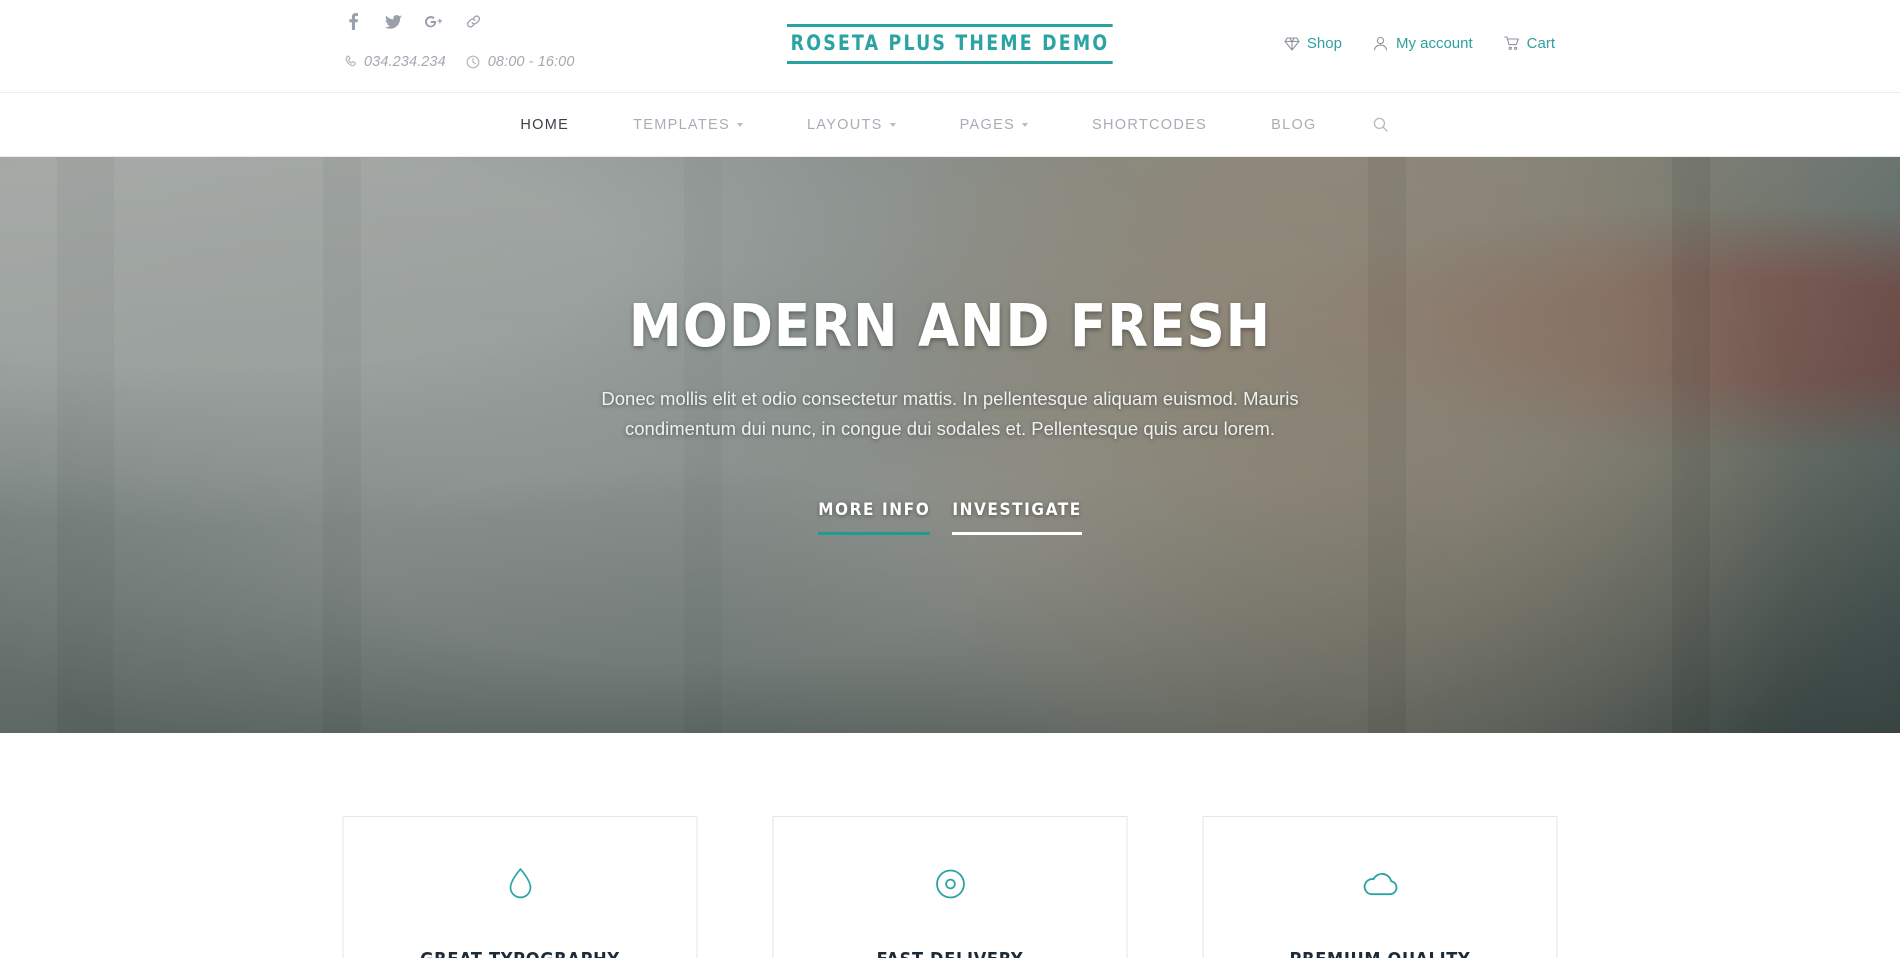 The width and height of the screenshot is (1900, 958). What do you see at coordinates (987, 124) in the screenshot?
I see `nav-item-pages-label: PAGES` at bounding box center [987, 124].